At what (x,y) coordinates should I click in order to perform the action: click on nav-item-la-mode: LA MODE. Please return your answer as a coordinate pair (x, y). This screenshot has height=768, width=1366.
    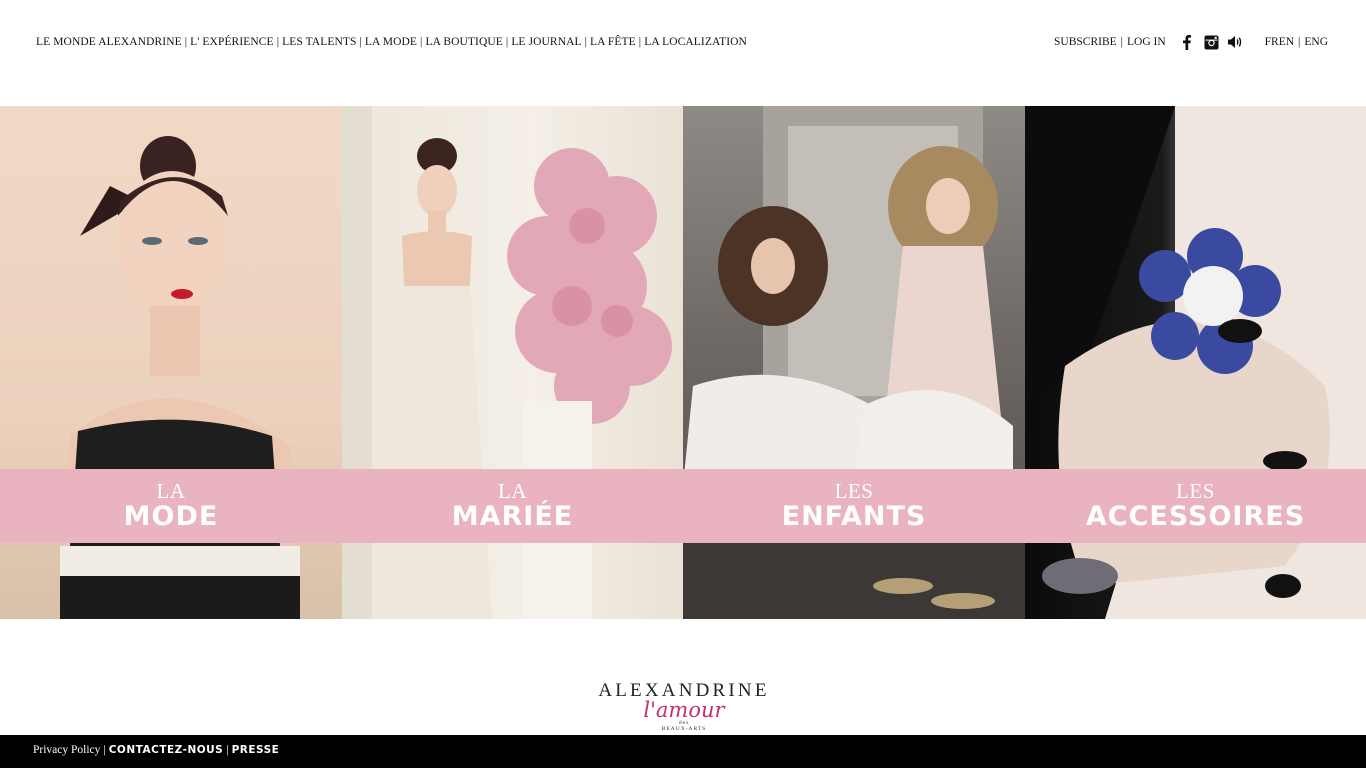
    Looking at the image, I should click on (391, 42).